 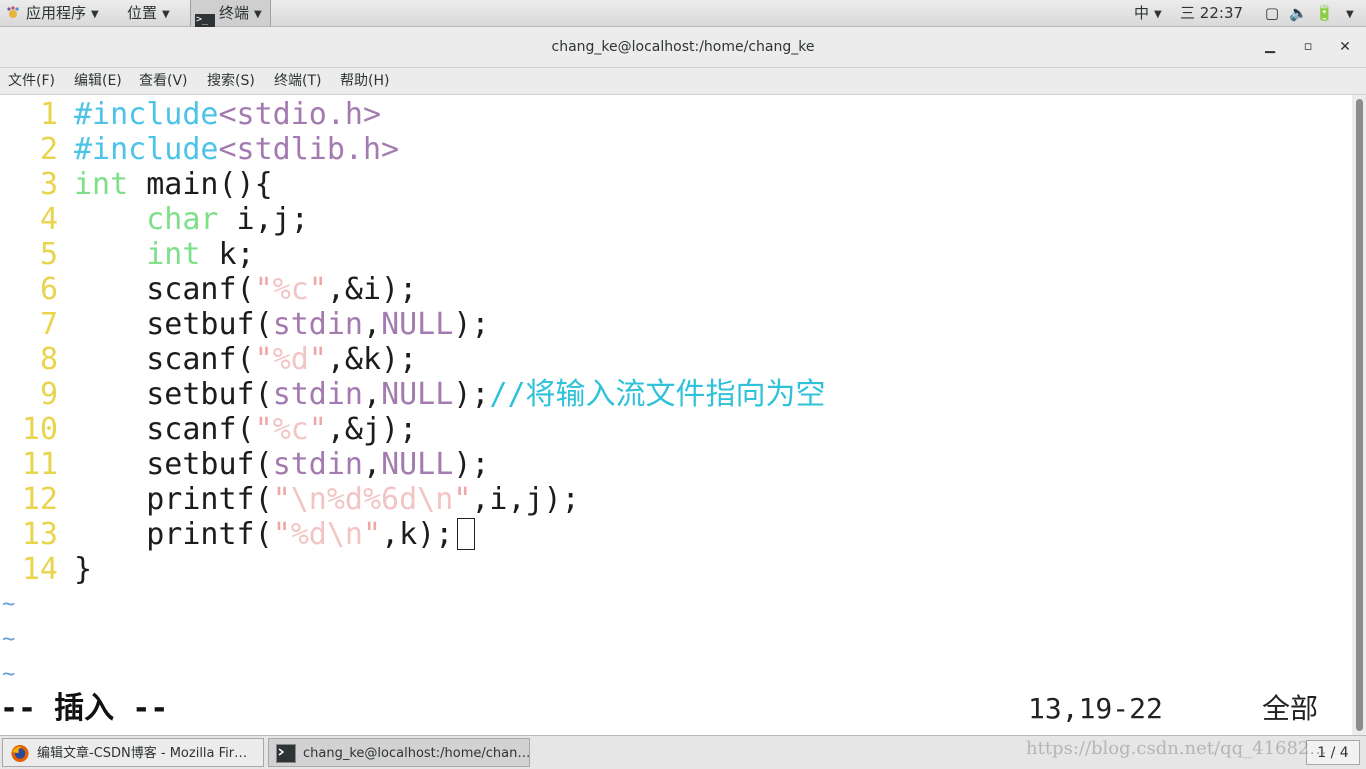 I want to click on line-text: printf("%d\n",k);, so click(x=275, y=534).